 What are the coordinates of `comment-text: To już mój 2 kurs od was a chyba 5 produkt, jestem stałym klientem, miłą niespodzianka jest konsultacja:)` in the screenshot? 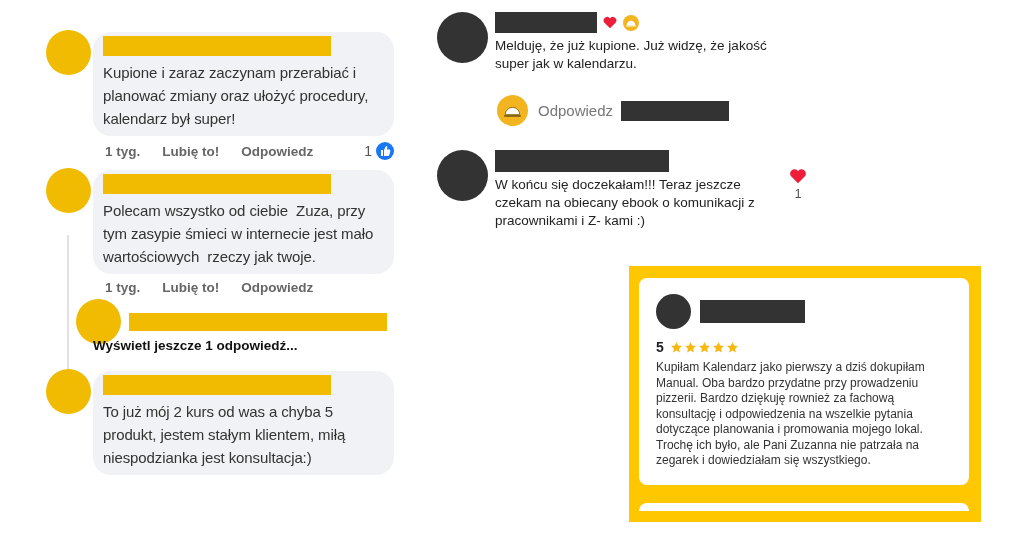 It's located at (225, 435).